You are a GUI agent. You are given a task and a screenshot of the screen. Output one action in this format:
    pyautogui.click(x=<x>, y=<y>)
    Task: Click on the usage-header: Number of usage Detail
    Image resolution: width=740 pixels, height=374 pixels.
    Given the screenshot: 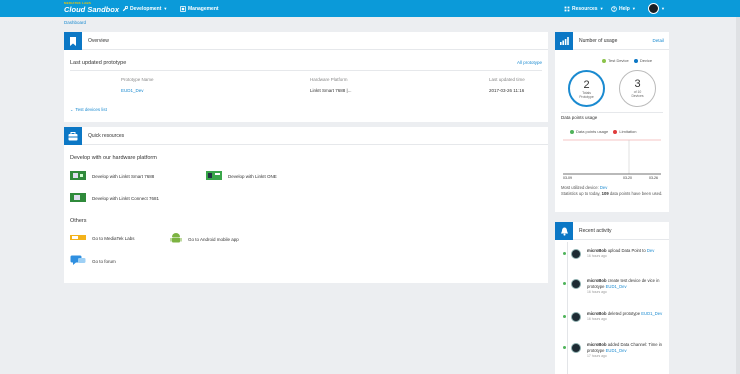 What is the action you would take?
    pyautogui.click(x=612, y=41)
    